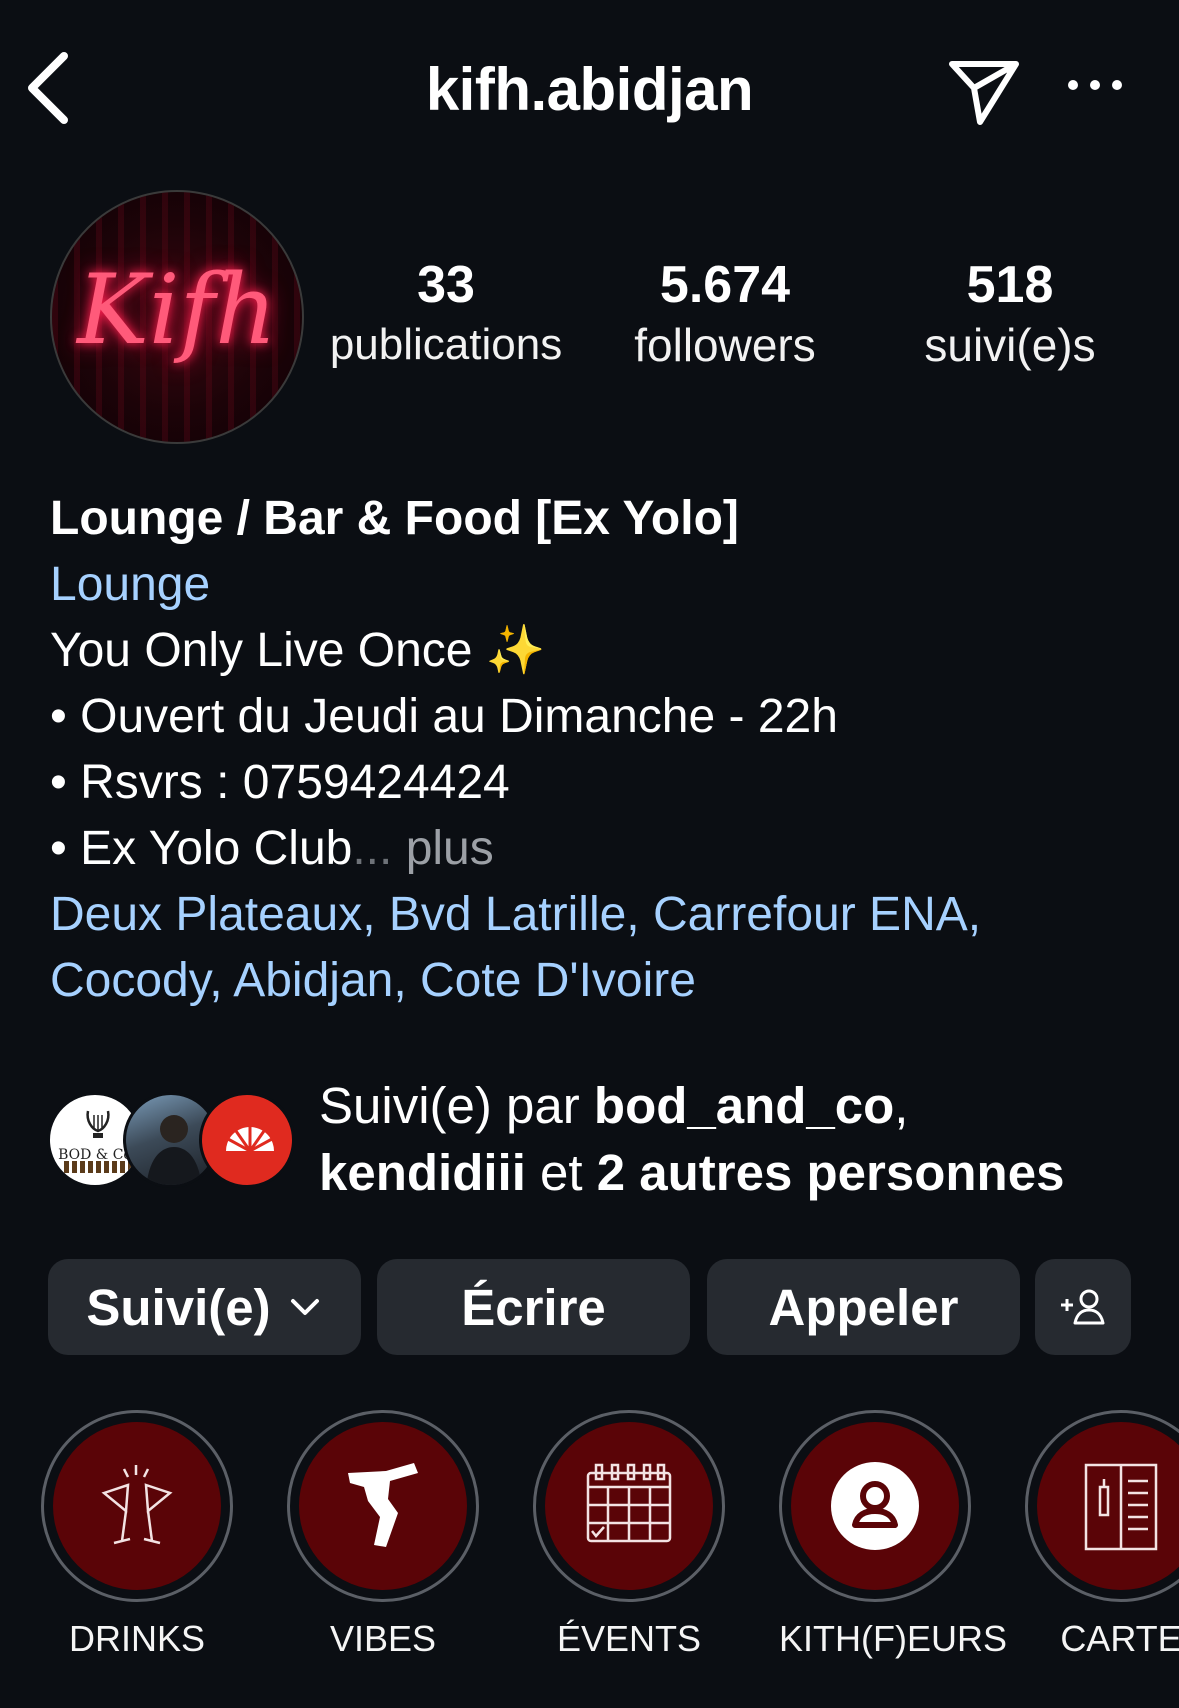 The height and width of the screenshot is (1708, 1179). Describe the element at coordinates (561, 1172) in the screenshot. I see `followed-by-conj: et` at that location.